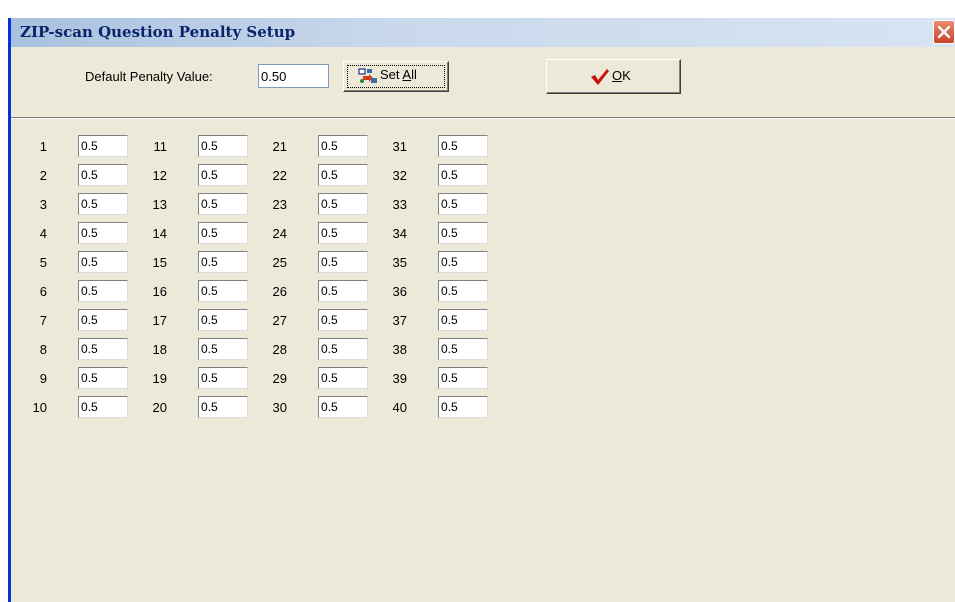 This screenshot has width=955, height=602. What do you see at coordinates (43, 320) in the screenshot?
I see `question-number-7: 7` at bounding box center [43, 320].